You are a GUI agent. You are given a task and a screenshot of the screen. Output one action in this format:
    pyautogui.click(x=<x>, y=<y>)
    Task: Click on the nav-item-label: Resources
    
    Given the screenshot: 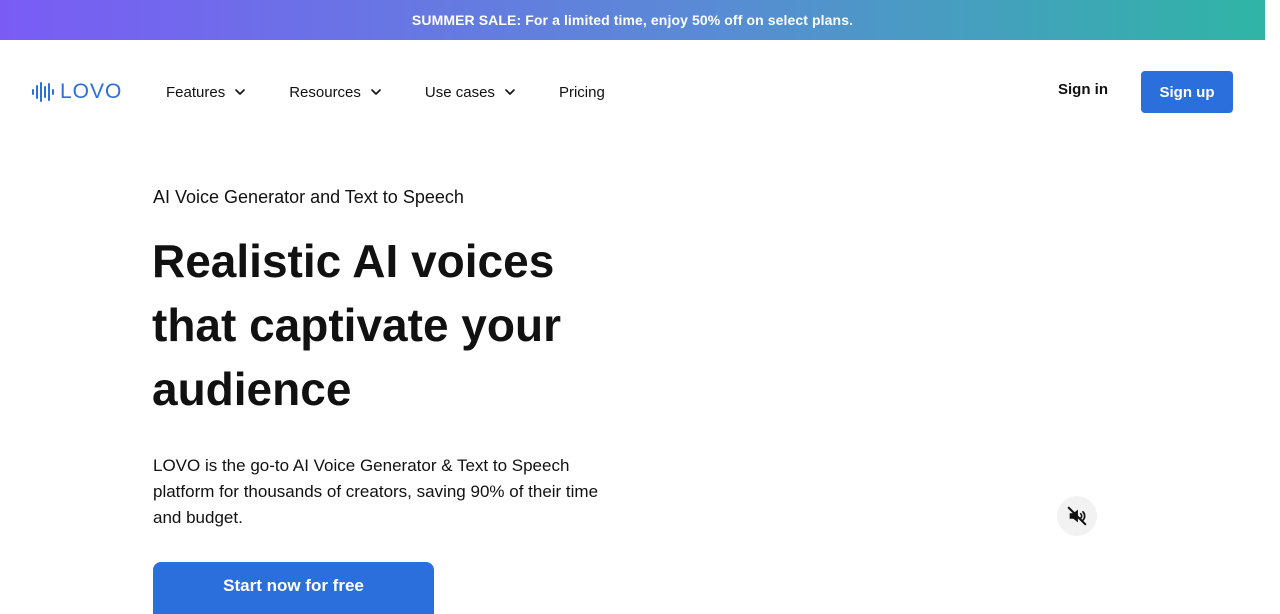 What is the action you would take?
    pyautogui.click(x=325, y=92)
    